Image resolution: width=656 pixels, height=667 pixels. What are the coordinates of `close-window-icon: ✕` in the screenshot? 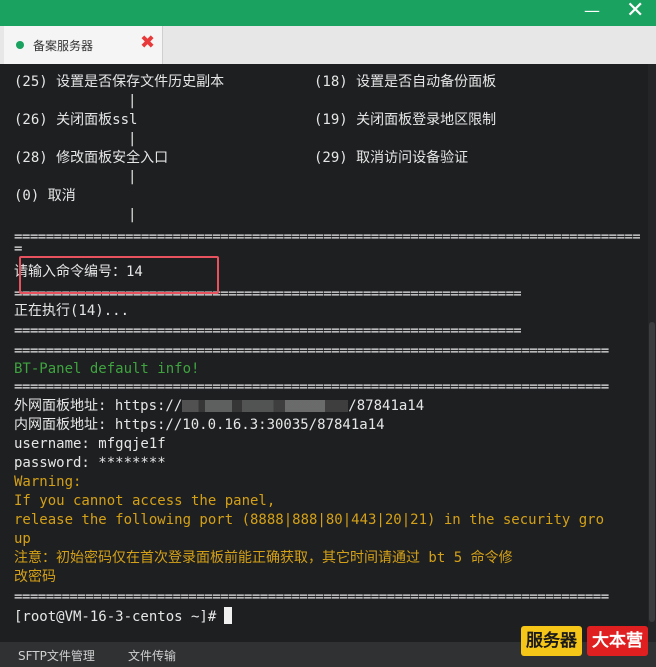 It's located at (636, 11).